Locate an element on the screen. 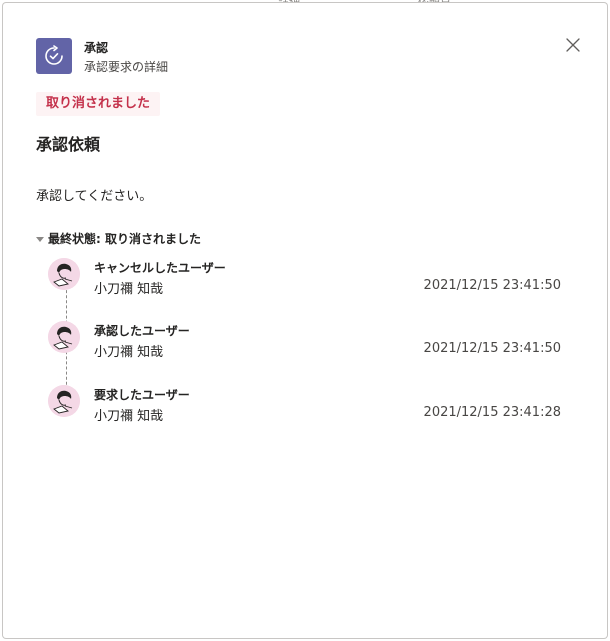  status-badge: 取り消されました is located at coordinates (98, 104).